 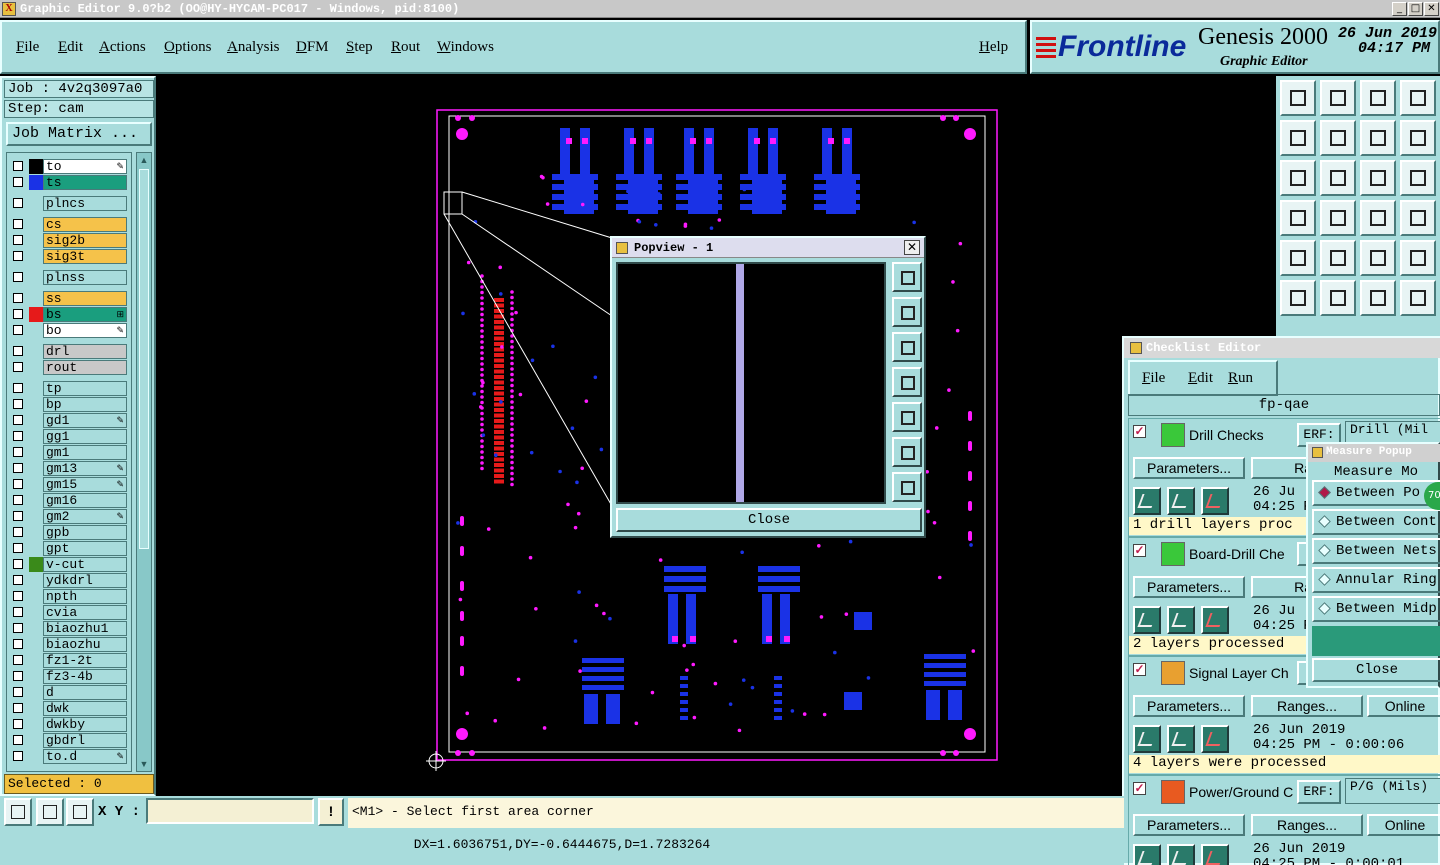 I want to click on measure-option: Between Cont, so click(x=1376, y=522).